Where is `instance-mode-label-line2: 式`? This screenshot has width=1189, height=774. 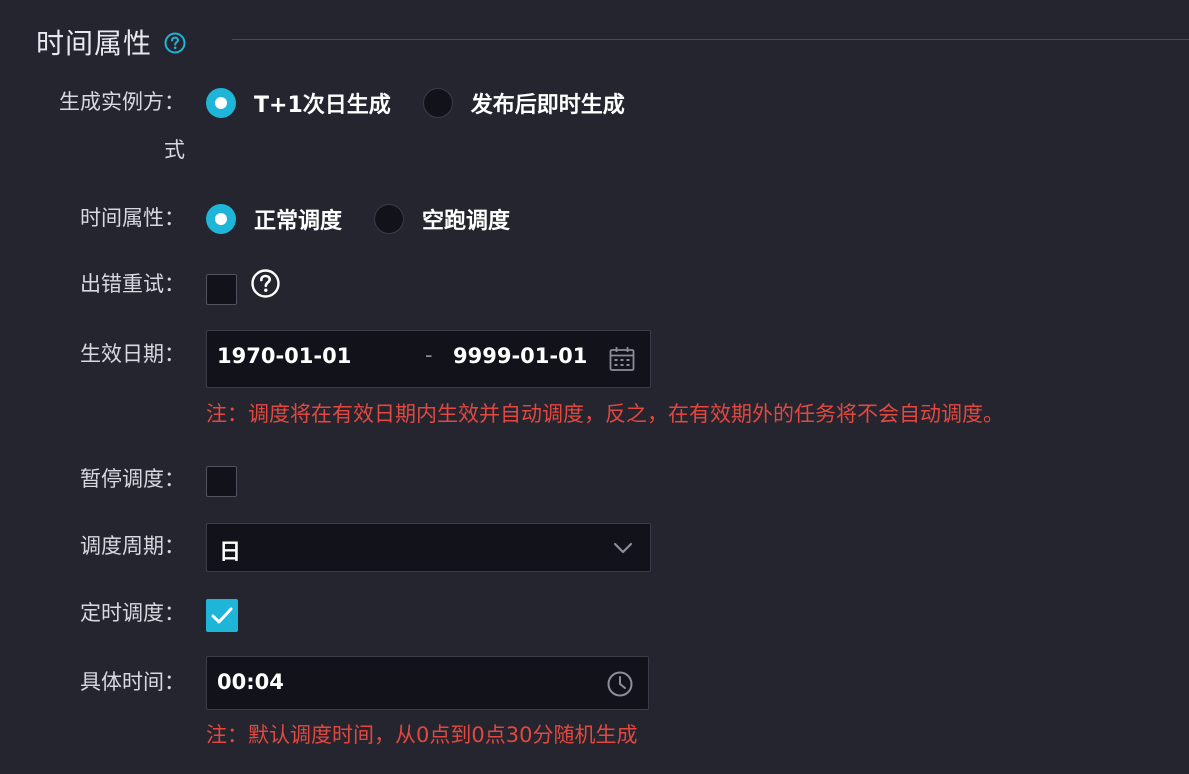 instance-mode-label-line2: 式 is located at coordinates (174, 150).